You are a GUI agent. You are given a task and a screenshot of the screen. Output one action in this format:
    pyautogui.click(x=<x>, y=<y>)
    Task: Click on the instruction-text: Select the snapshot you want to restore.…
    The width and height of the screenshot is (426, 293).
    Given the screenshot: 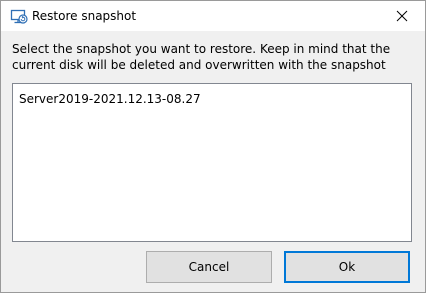 What is the action you would take?
    pyautogui.click(x=201, y=57)
    